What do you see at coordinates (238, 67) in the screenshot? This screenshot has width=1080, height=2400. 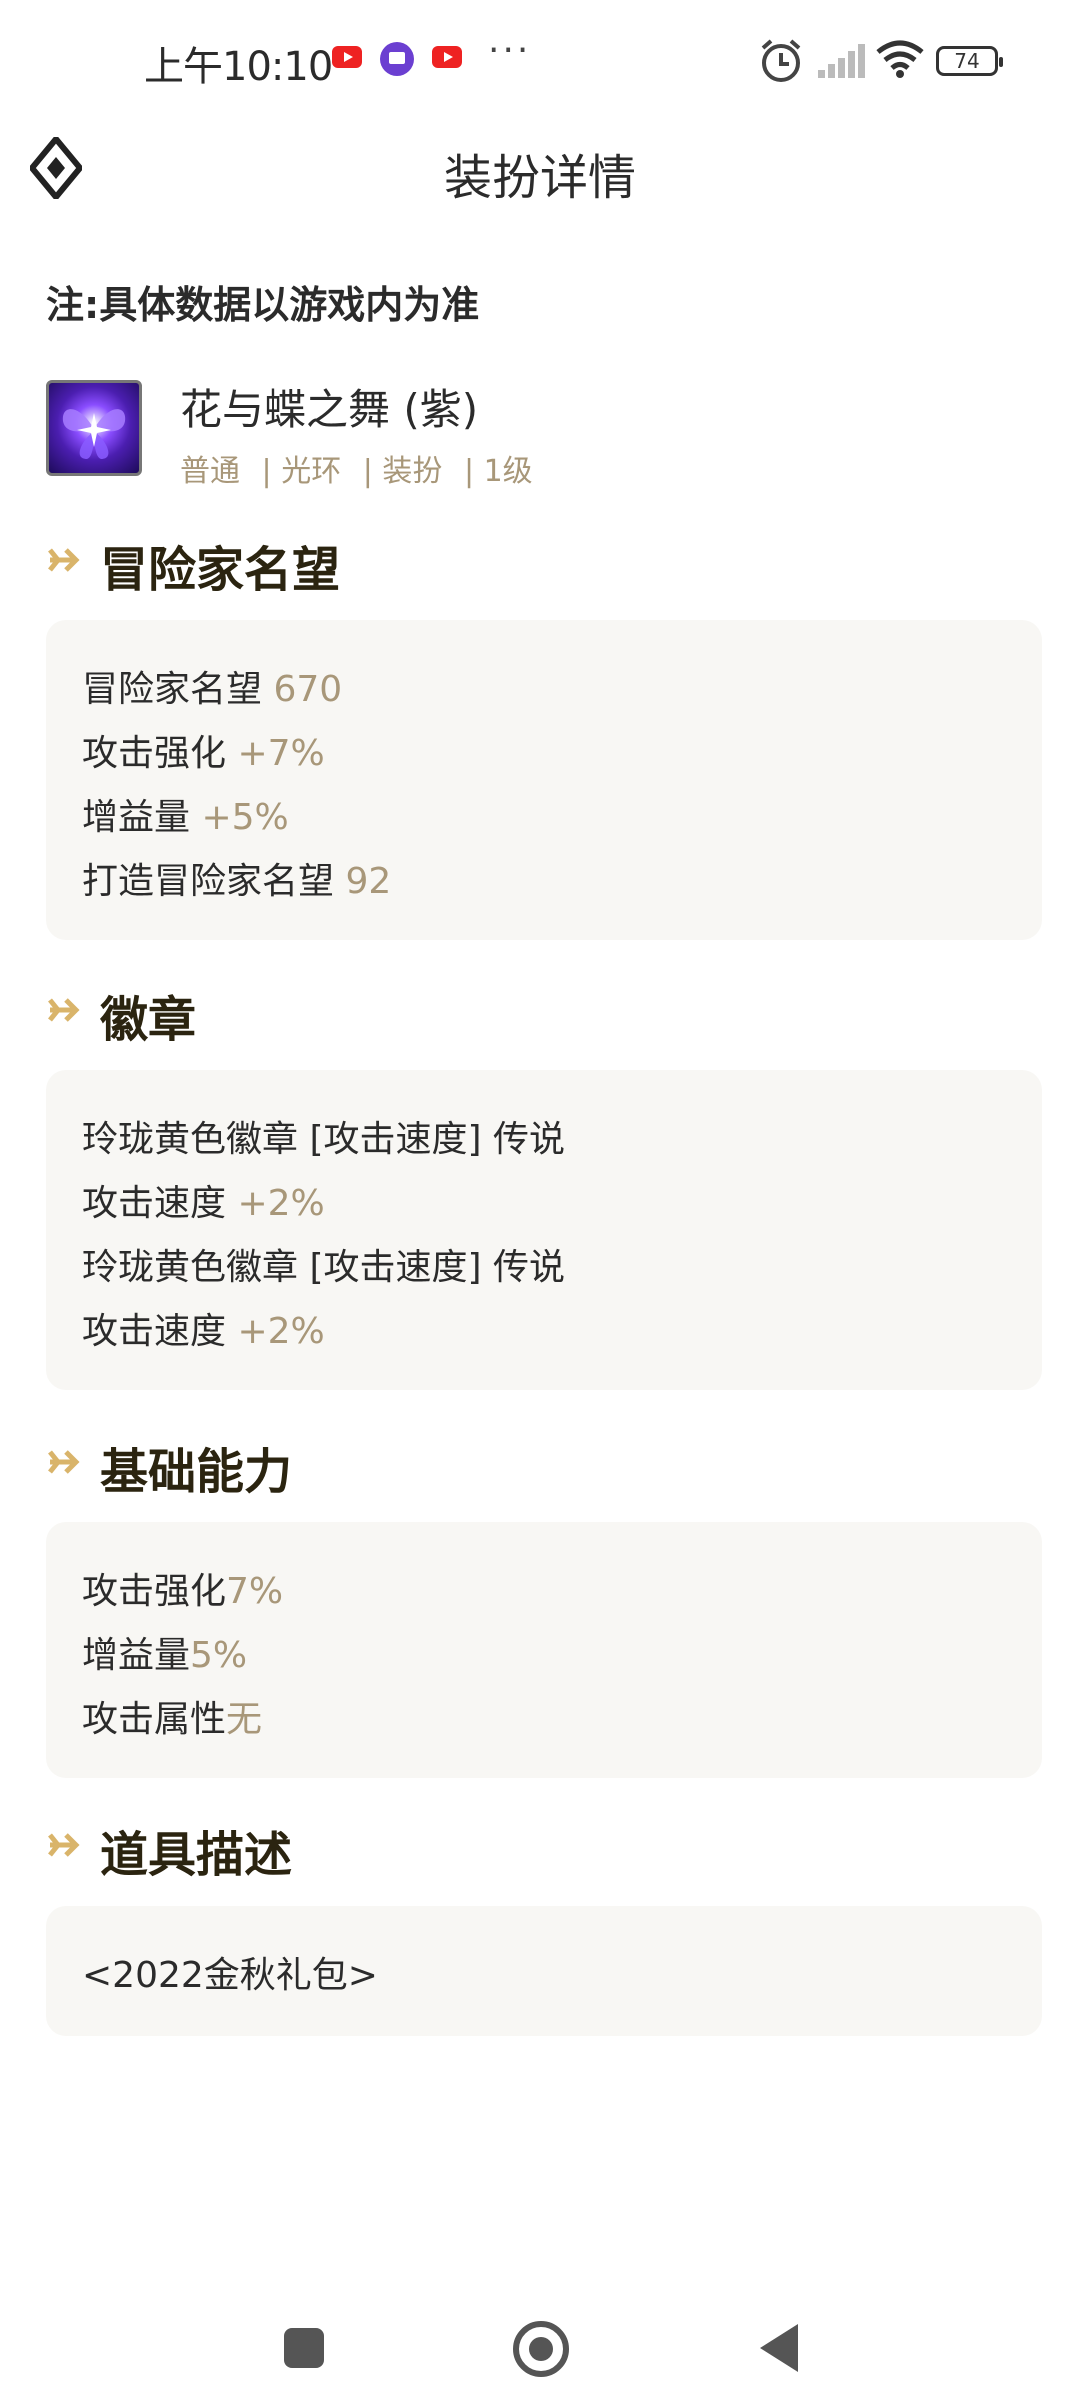 I see `clock: 上午10:10` at bounding box center [238, 67].